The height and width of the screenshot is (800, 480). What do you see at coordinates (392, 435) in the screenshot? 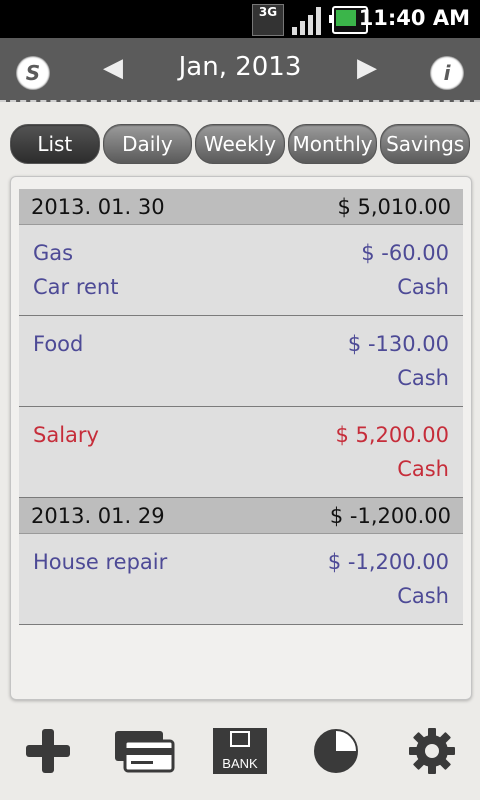
I see `entry-amount: $ 5,200.00` at bounding box center [392, 435].